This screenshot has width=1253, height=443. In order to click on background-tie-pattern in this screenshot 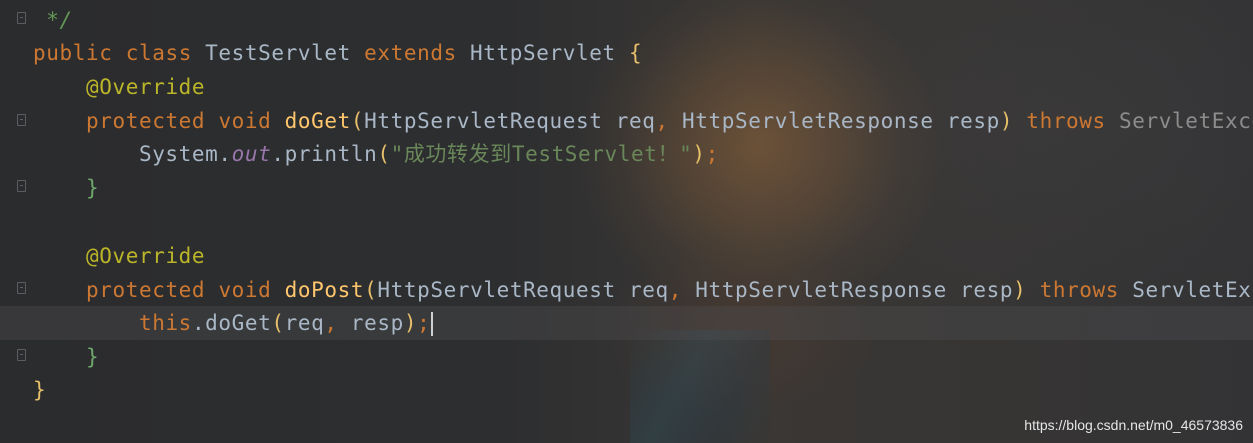, I will do `click(700, 386)`.